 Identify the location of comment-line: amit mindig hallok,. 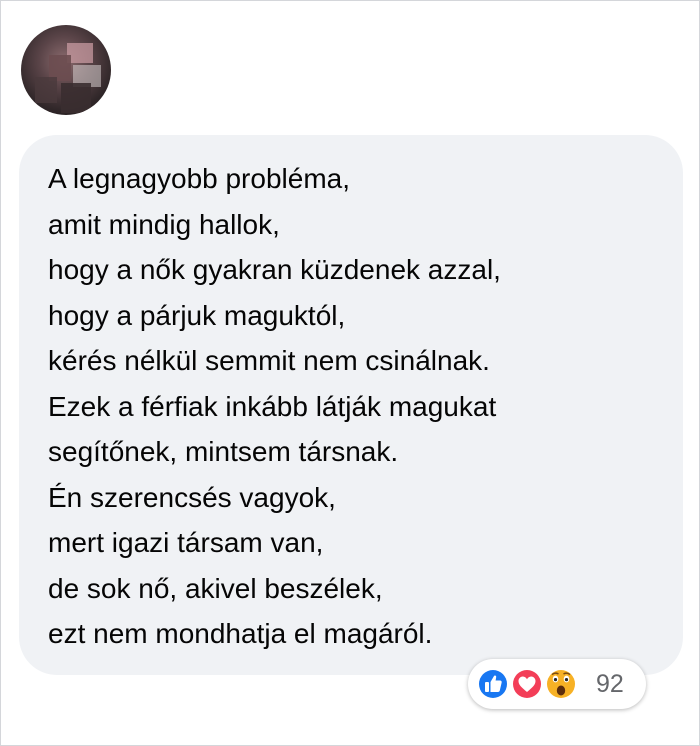
(164, 224).